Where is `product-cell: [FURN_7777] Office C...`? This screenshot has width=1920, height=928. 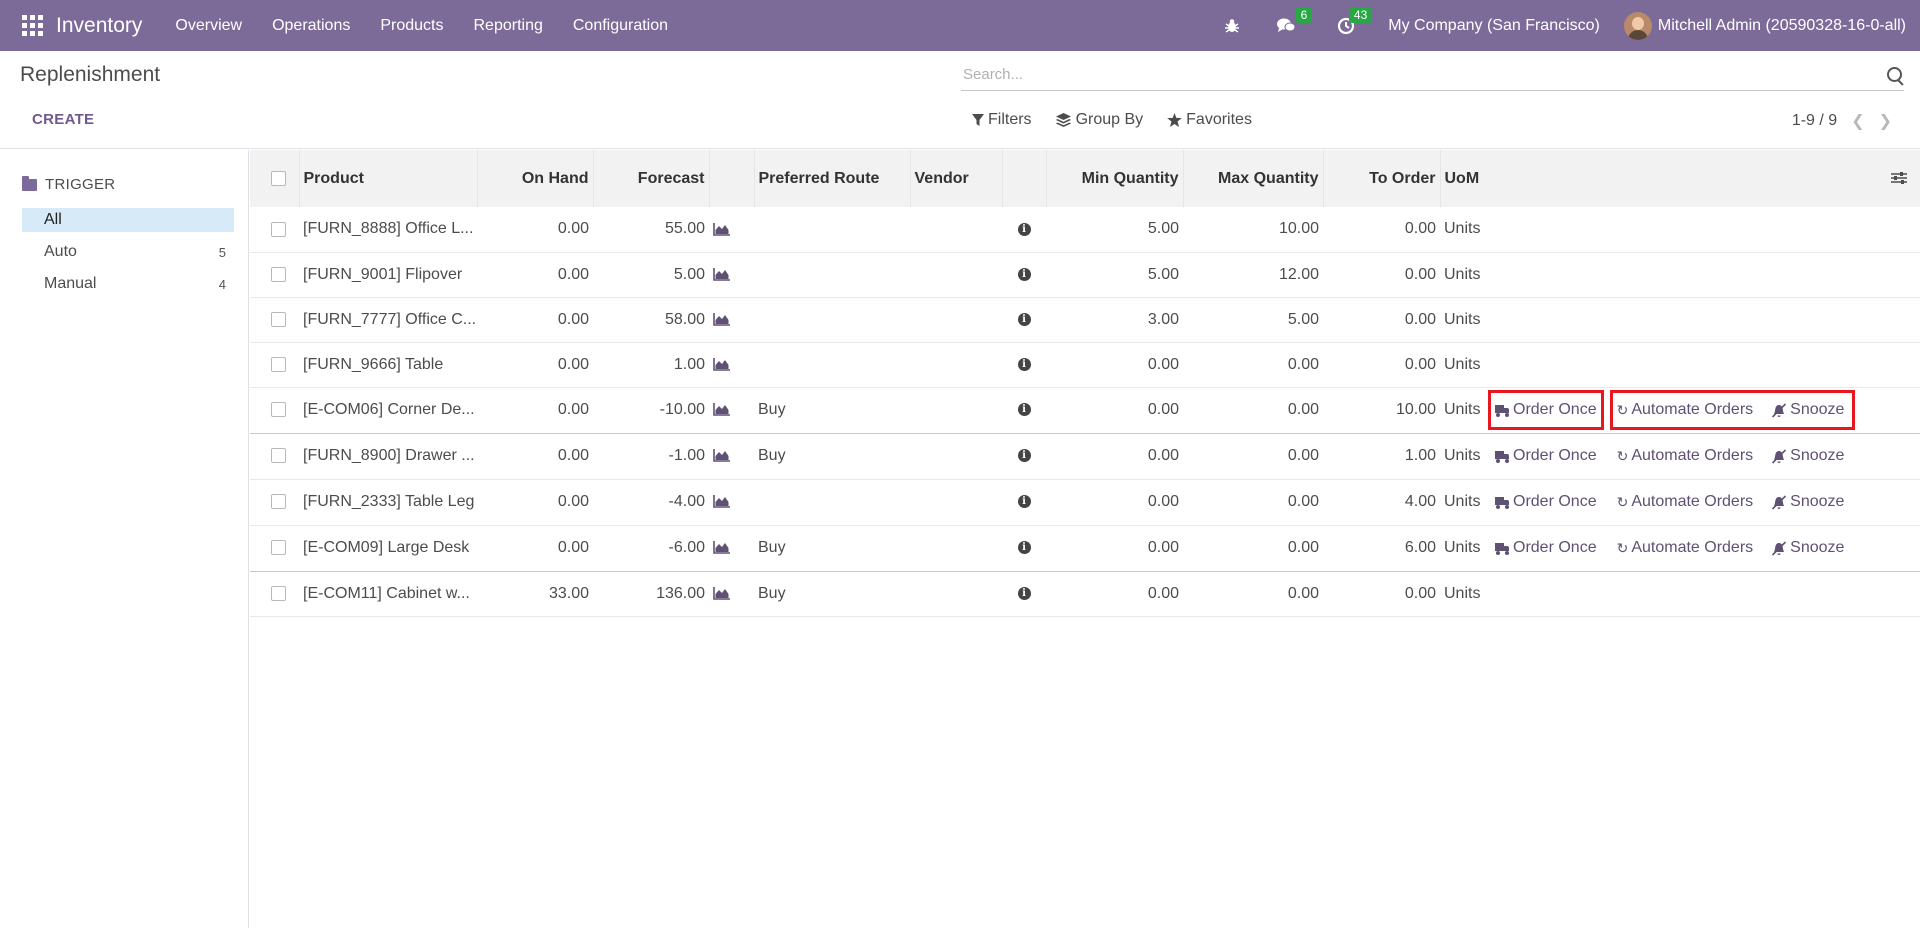
product-cell: [FURN_7777] Office C... is located at coordinates (388, 319).